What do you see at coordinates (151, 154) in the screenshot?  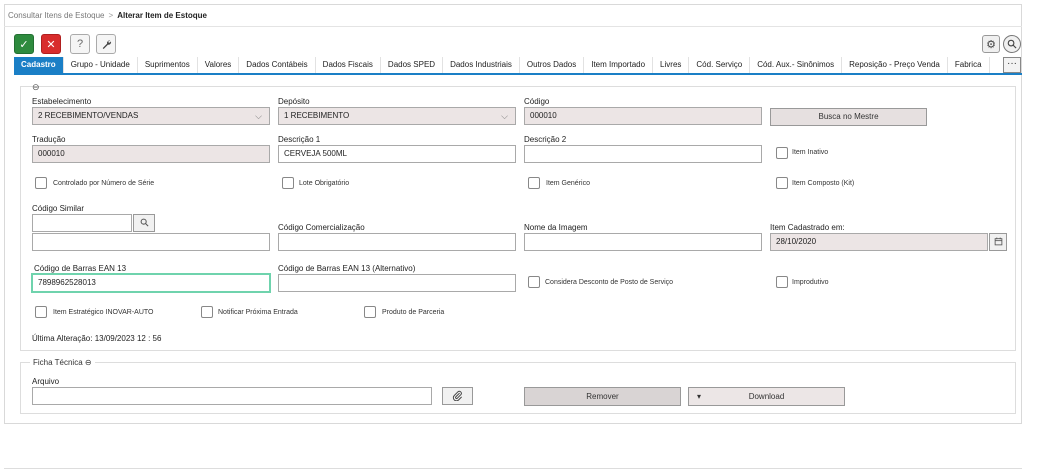 I see `traducao-field: 000010` at bounding box center [151, 154].